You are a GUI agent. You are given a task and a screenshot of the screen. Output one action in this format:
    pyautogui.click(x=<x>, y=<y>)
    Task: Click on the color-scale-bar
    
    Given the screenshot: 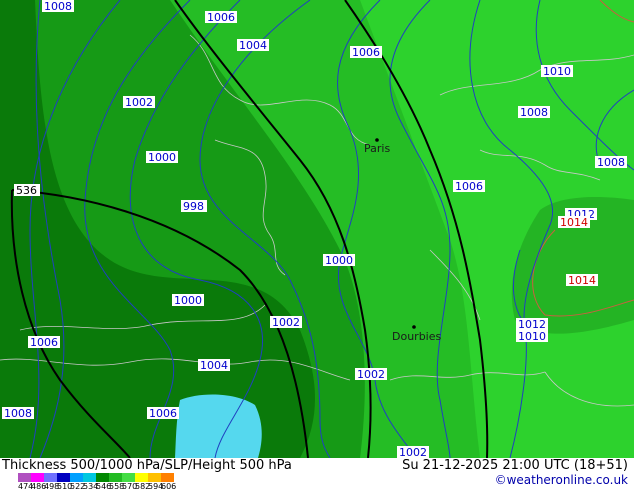 What is the action you would take?
    pyautogui.click(x=96, y=477)
    